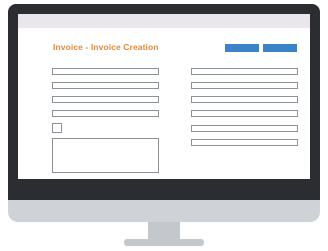 This screenshot has width=328, height=251. I want to click on form-checkbox, so click(57, 128).